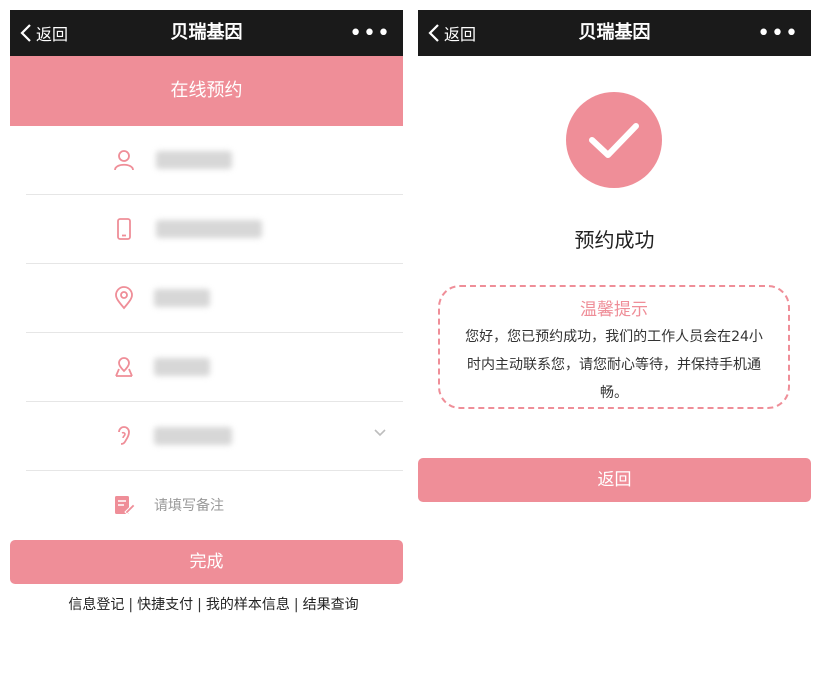 Image resolution: width=825 pixels, height=699 pixels. I want to click on footer-link-payment: 快捷支付, so click(165, 605).